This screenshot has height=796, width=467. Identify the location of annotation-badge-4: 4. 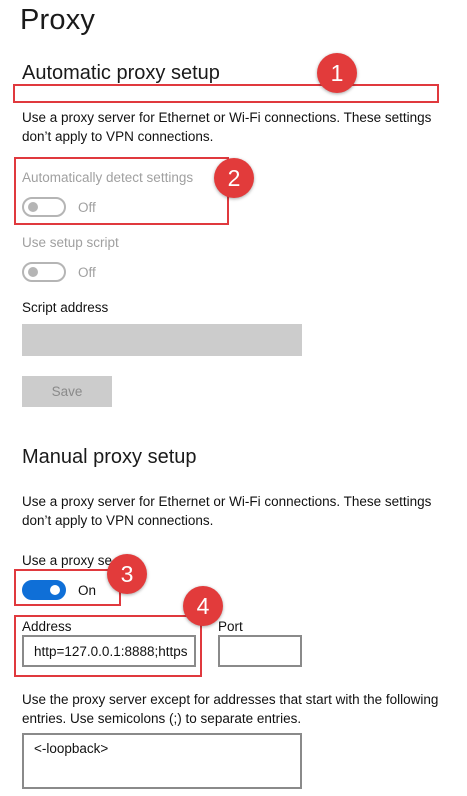
(203, 606).